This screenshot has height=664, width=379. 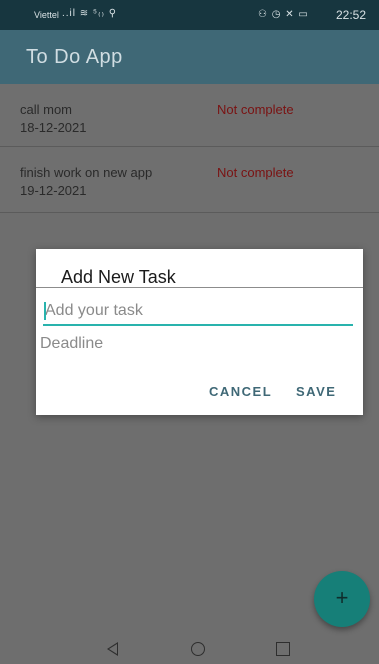 I want to click on back-icon, so click(x=112, y=649).